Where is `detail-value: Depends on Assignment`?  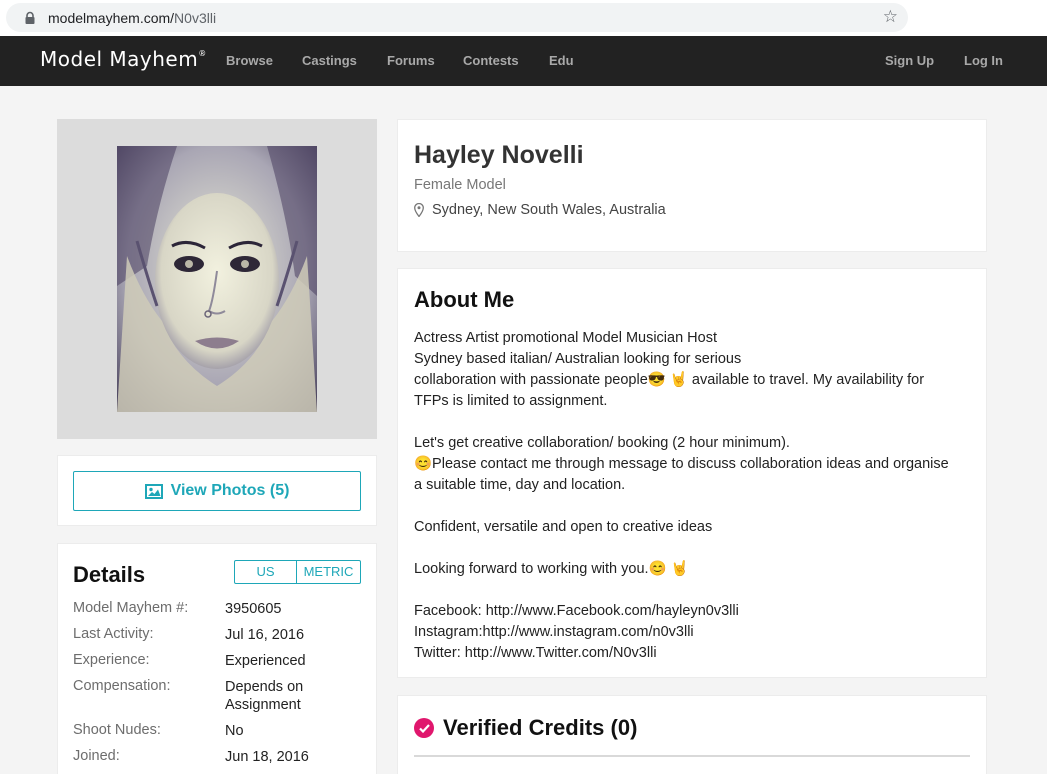
detail-value: Depends on Assignment is located at coordinates (264, 696).